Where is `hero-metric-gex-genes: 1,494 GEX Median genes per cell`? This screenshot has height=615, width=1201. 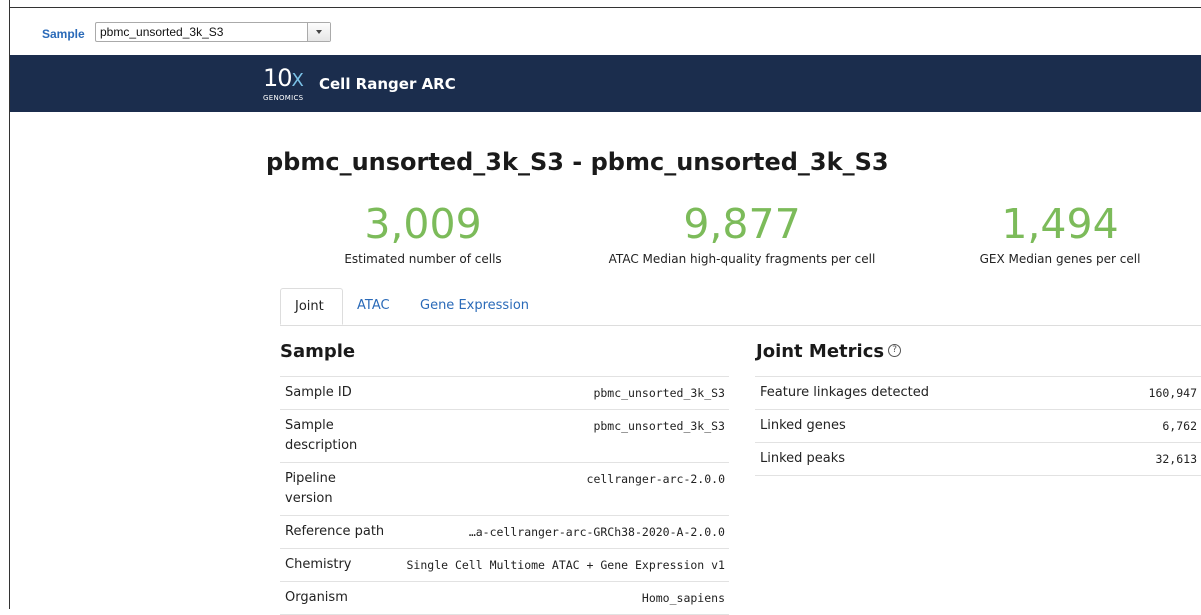
hero-metric-gex-genes: 1,494 GEX Median genes per cell is located at coordinates (1060, 233).